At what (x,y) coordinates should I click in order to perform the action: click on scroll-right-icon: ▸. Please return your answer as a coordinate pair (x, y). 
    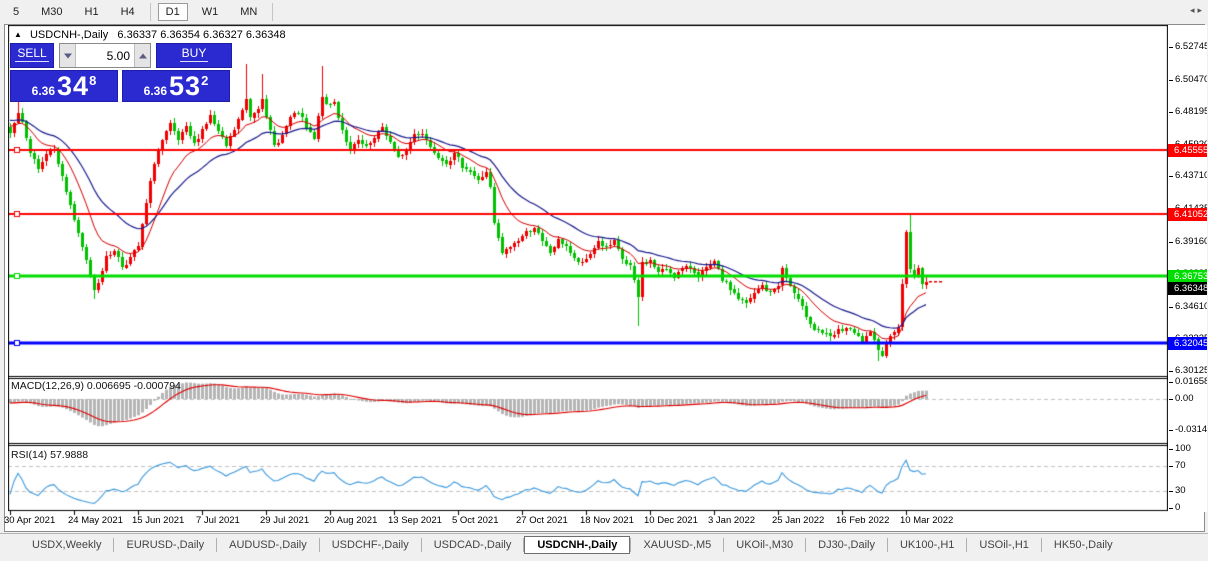
    Looking at the image, I should click on (1201, 10).